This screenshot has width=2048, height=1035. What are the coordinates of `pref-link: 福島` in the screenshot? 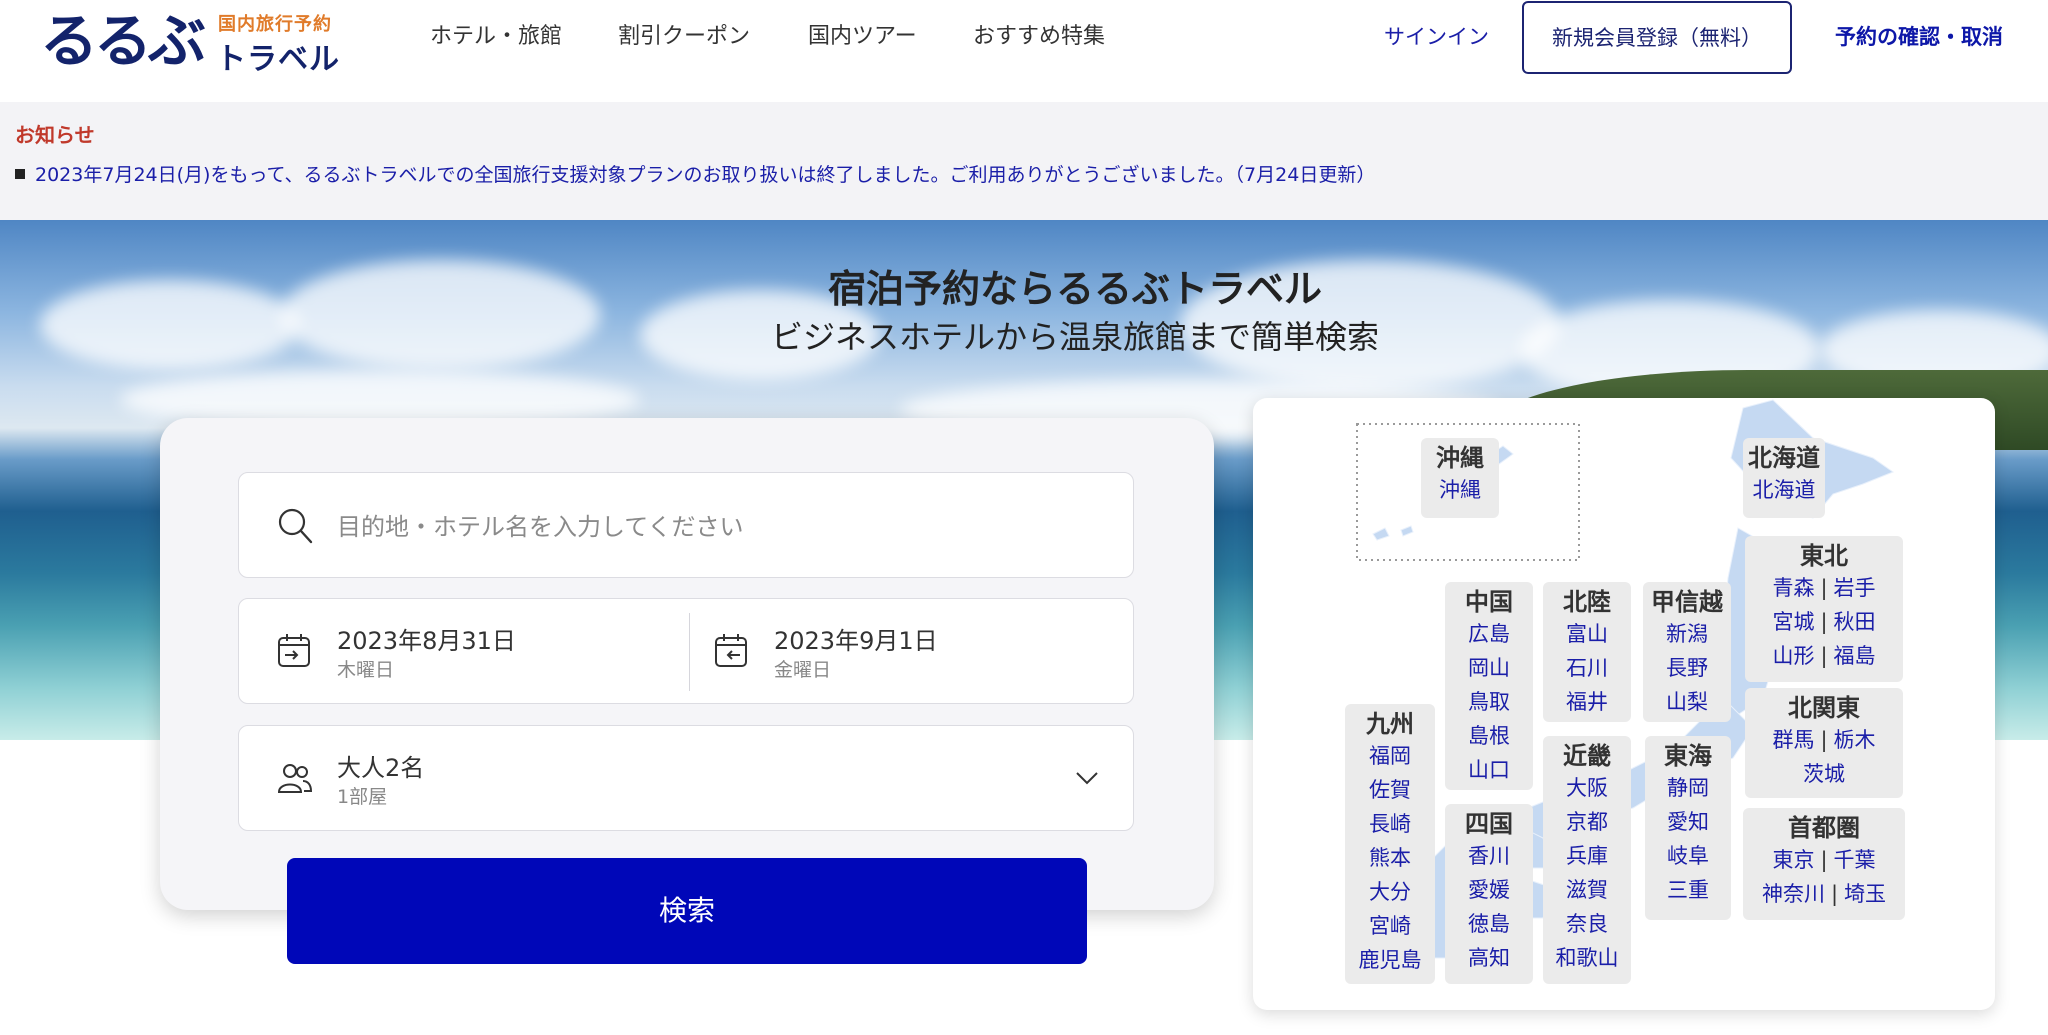 It's located at (1855, 656).